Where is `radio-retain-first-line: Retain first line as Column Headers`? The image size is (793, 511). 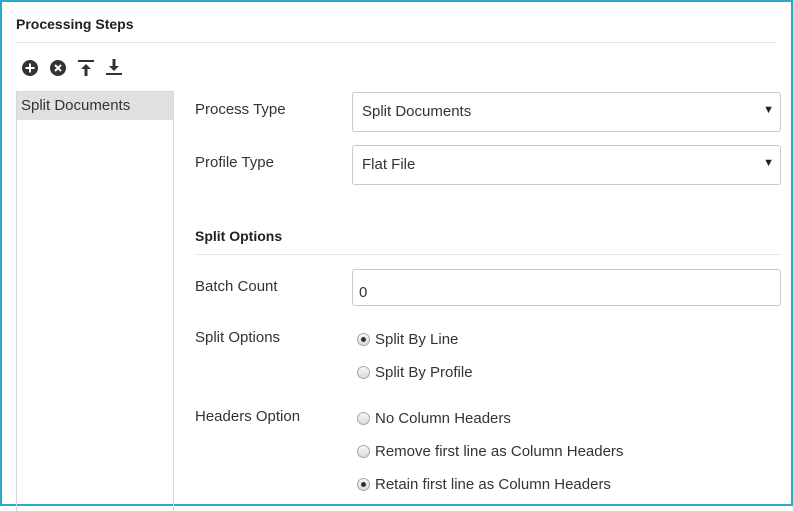 radio-retain-first-line: Retain first line as Column Headers is located at coordinates (484, 484).